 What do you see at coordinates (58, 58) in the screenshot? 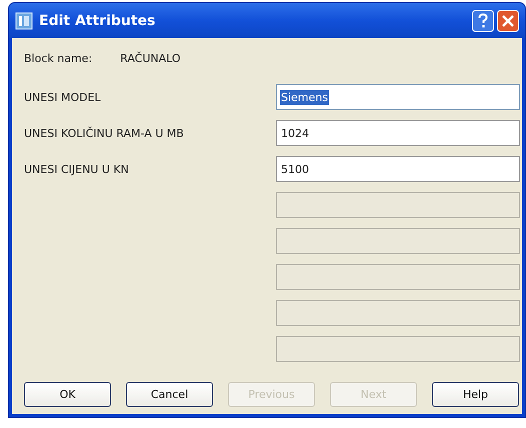
I see `block-name-label: Block name:` at bounding box center [58, 58].